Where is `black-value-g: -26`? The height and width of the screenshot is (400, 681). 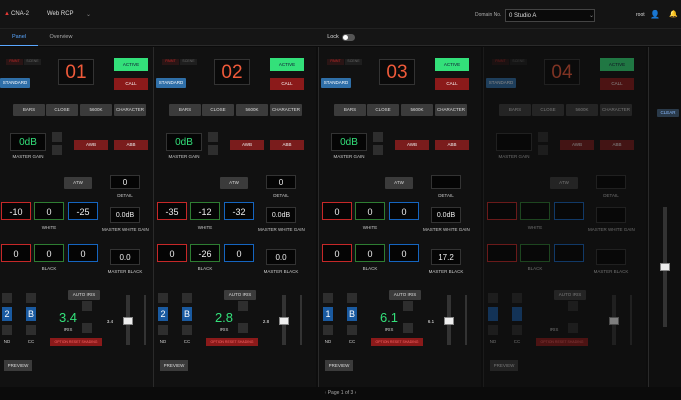
black-value-g: -26 is located at coordinates (205, 253).